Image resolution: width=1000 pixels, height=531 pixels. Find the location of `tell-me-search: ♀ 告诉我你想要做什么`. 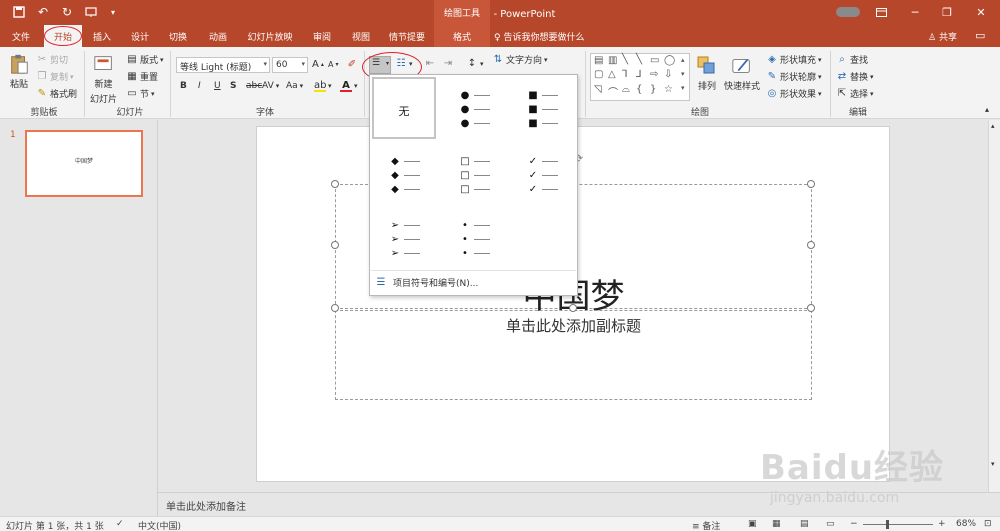

tell-me-search: ♀ 告诉我你想要做什么 is located at coordinates (539, 36).